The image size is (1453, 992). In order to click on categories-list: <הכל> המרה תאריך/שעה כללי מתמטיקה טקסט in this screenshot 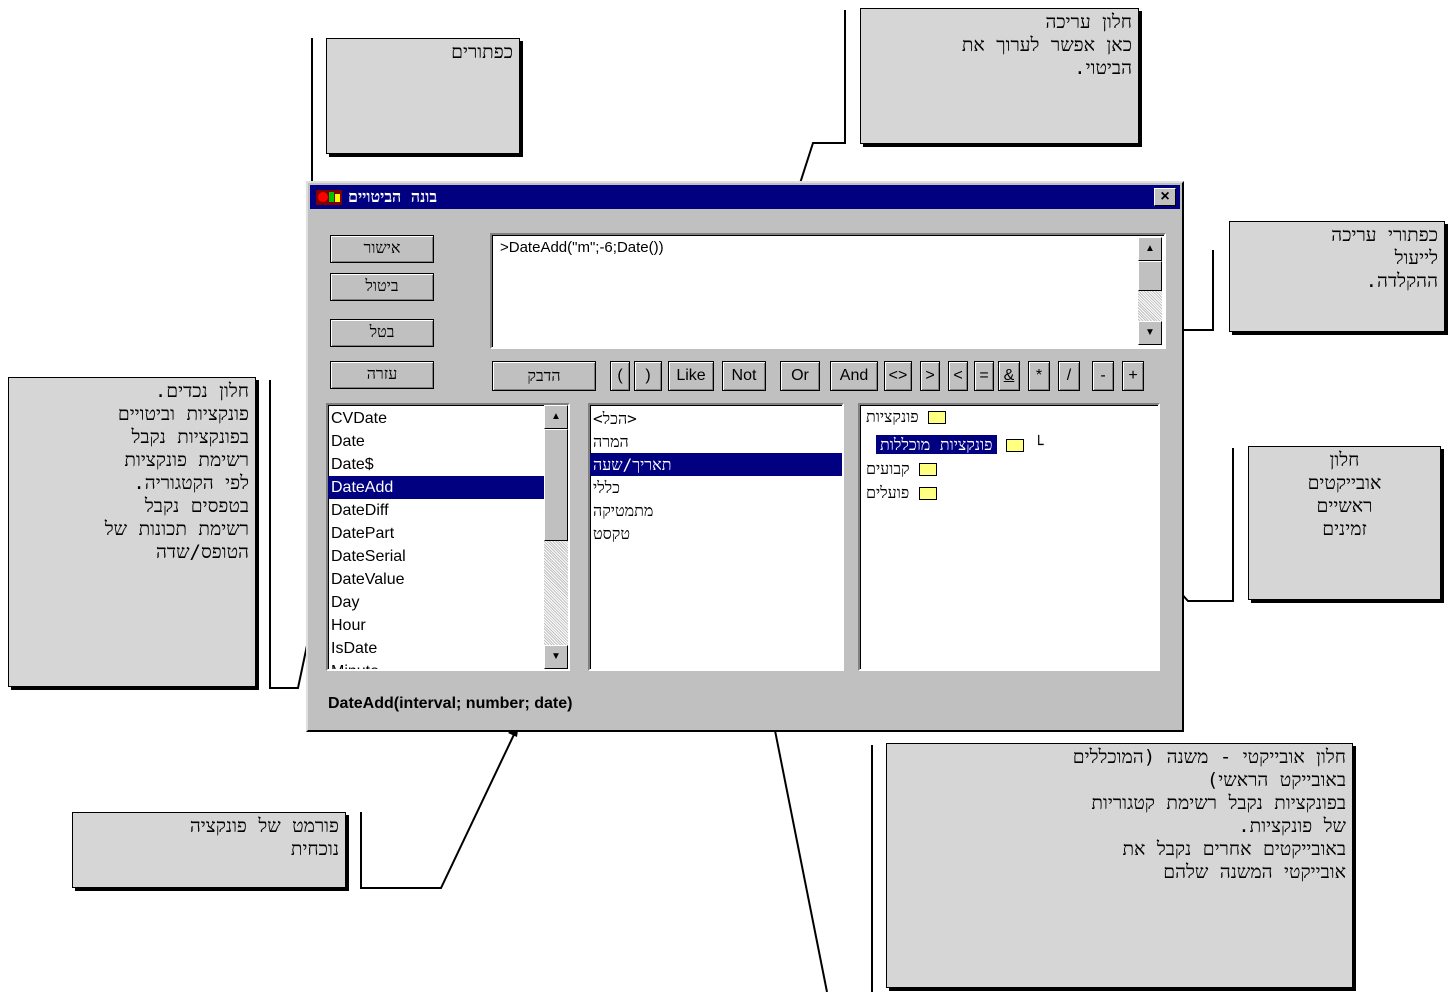, I will do `click(716, 537)`.